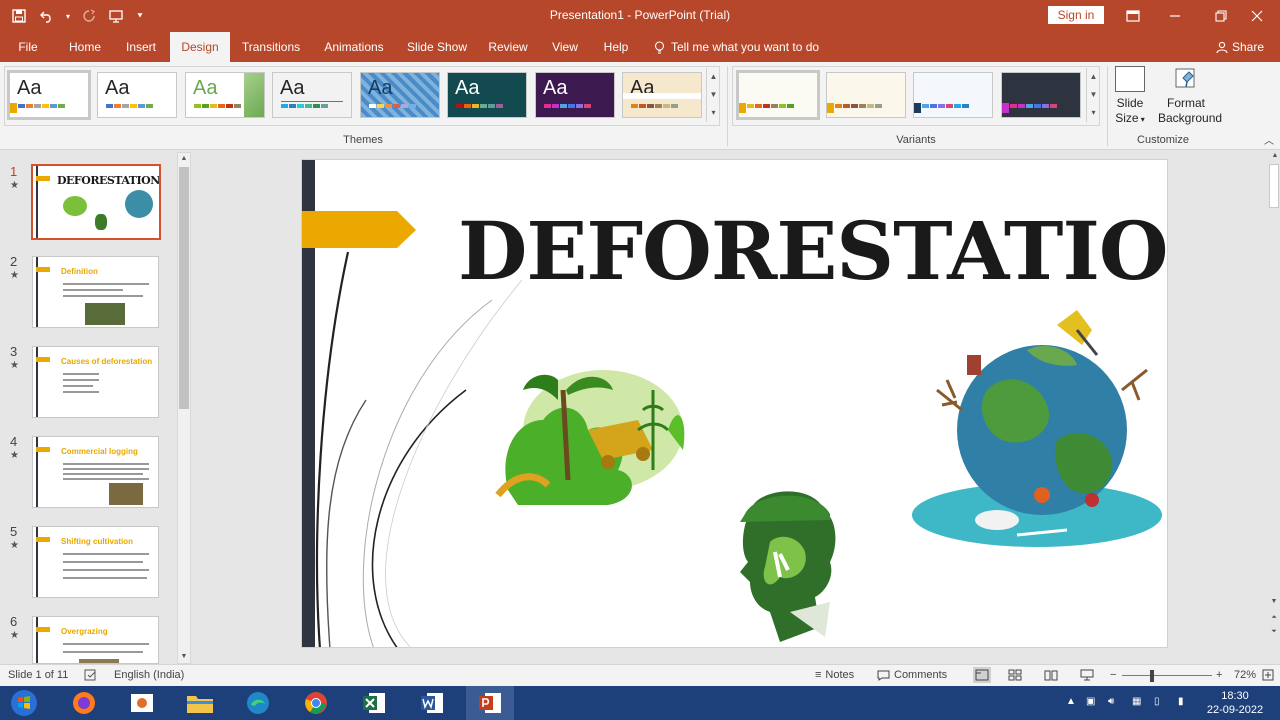 The height and width of the screenshot is (720, 1280). I want to click on earth-pollution-illustration, so click(1037, 430).